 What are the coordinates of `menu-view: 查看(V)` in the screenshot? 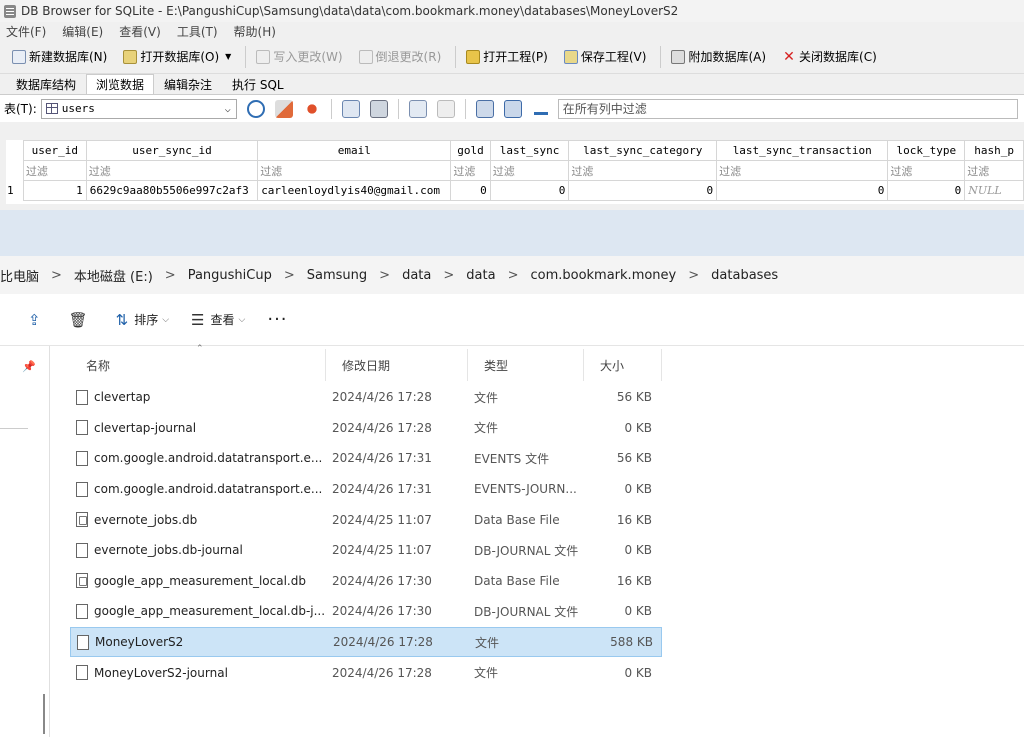 It's located at (140, 31).